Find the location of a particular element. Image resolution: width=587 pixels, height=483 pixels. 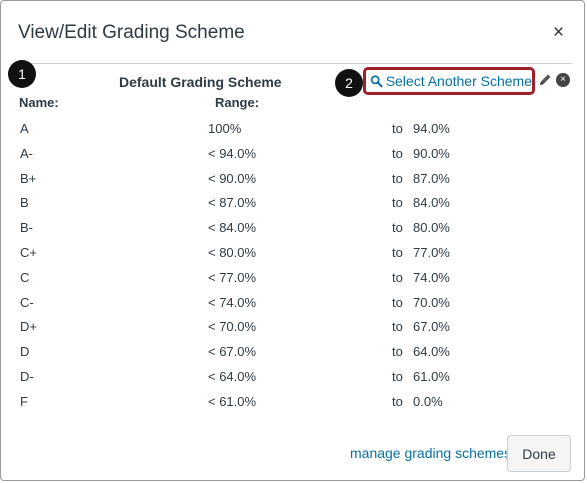

grade-upper-bound: < 90.0% is located at coordinates (232, 178).